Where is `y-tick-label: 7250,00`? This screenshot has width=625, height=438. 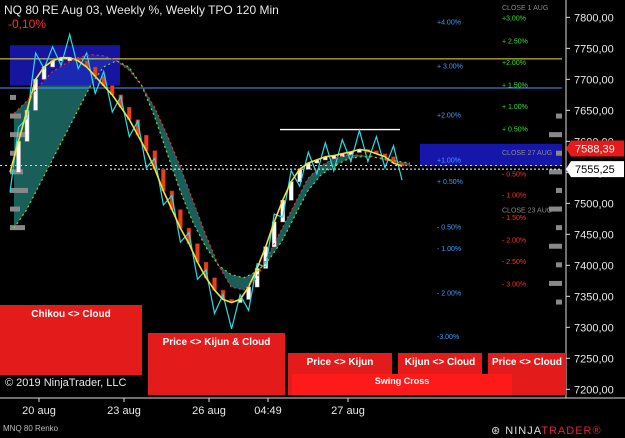
y-tick-label: 7250,00 is located at coordinates (594, 359).